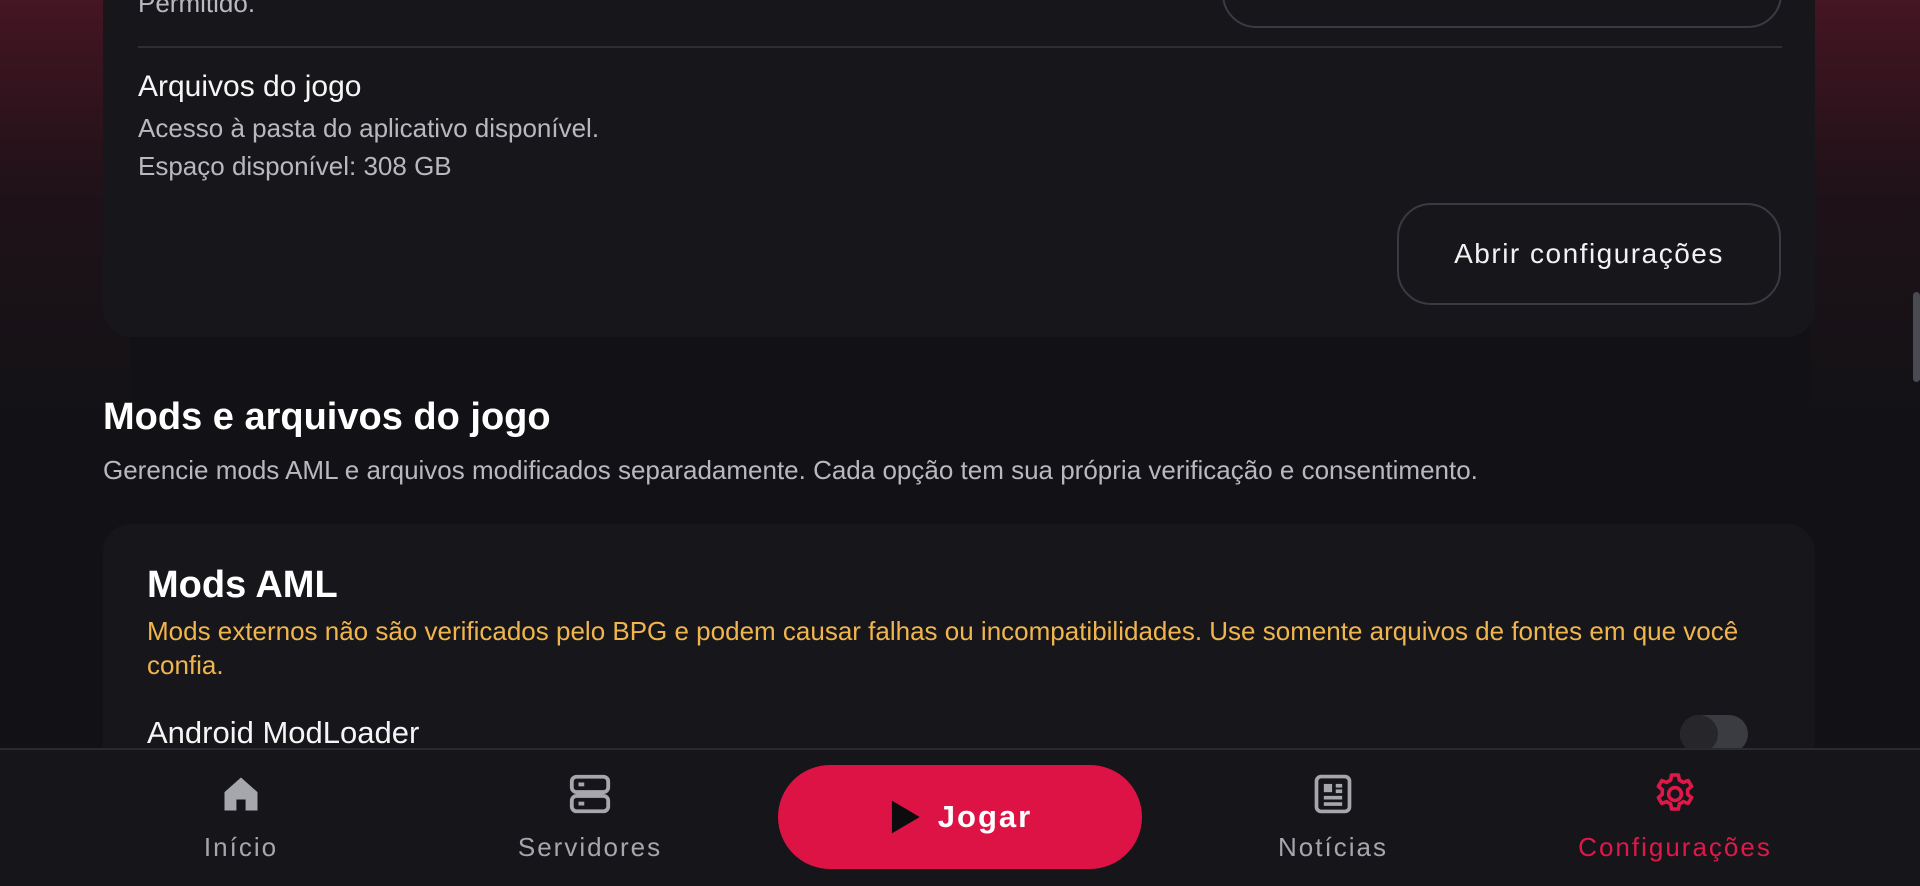  What do you see at coordinates (295, 166) in the screenshot?
I see `game-files-free-space: Espaço disponível: 308 GB` at bounding box center [295, 166].